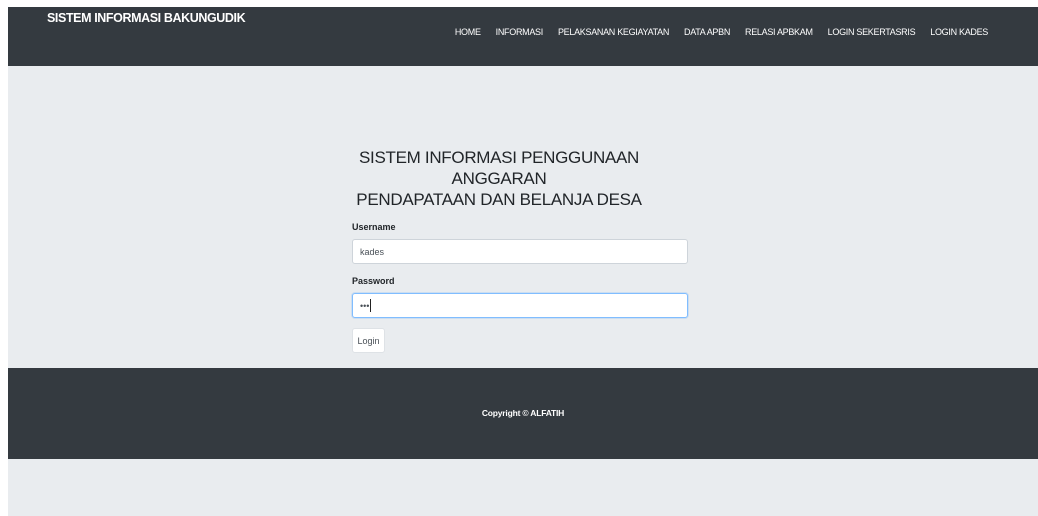 This screenshot has height=516, width=1038. Describe the element at coordinates (959, 32) in the screenshot. I see `nav-link-login-kades: LOGIN KADES` at that location.